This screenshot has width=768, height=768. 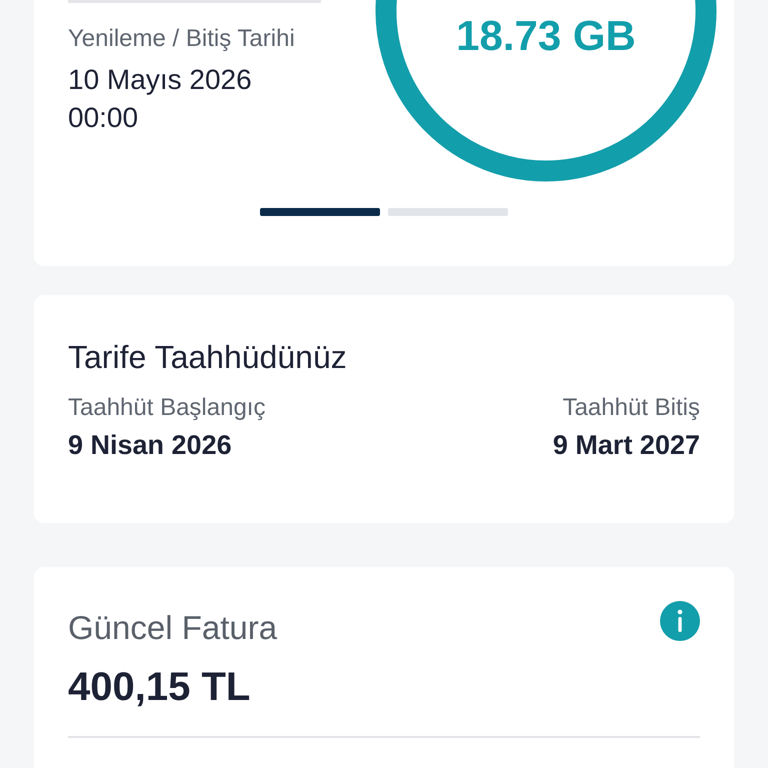 I want to click on renewal-date: 10 Mayıs 2026, so click(x=160, y=80).